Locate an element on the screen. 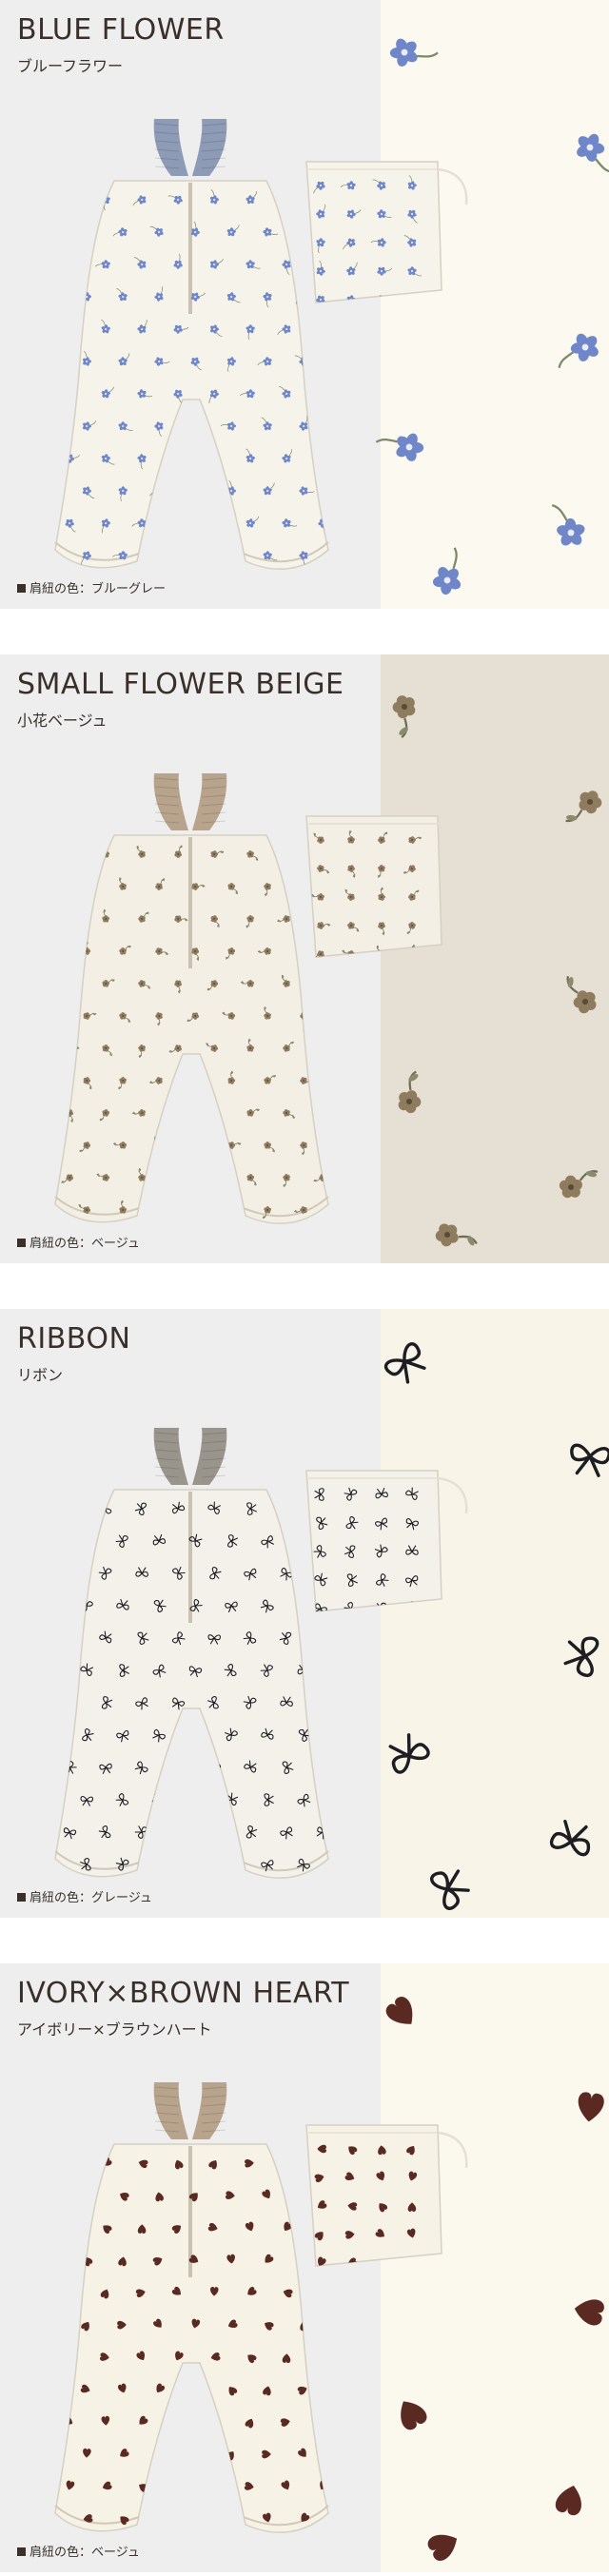 This screenshot has height=2576, width=609. variant-subtitle: ブルーフラワー is located at coordinates (70, 66).